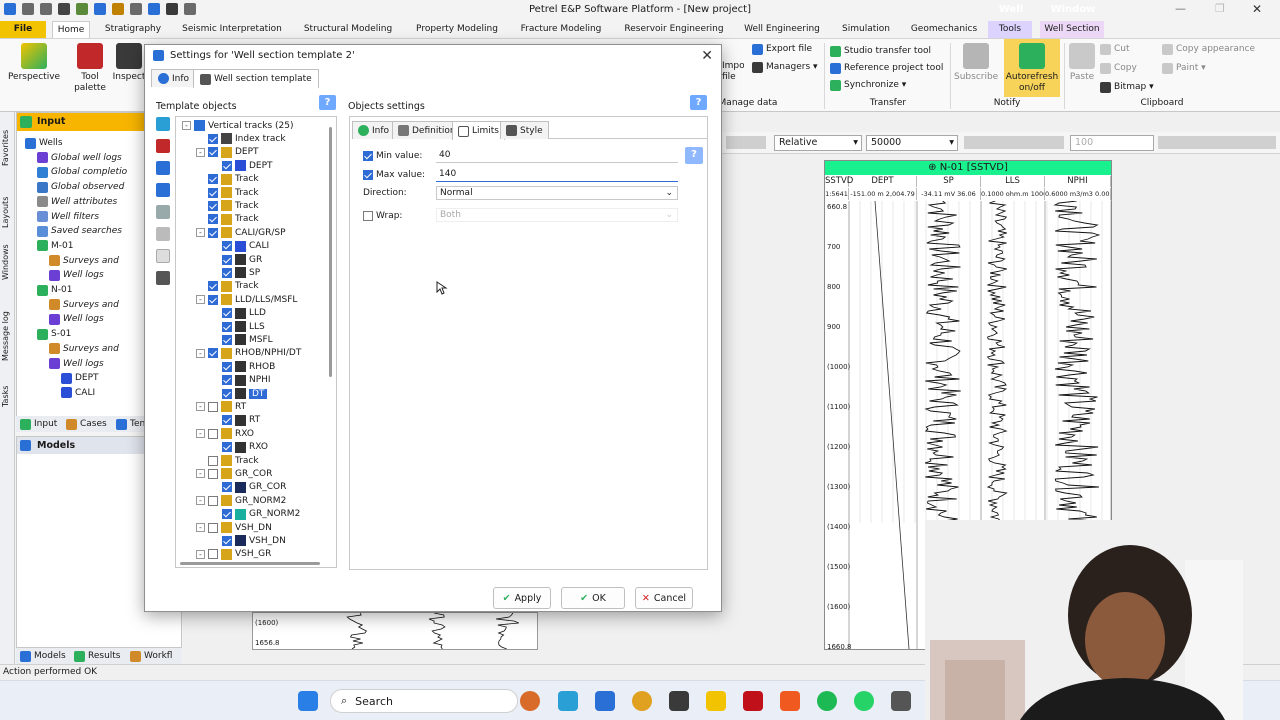 Image resolution: width=1280 pixels, height=720 pixels. I want to click on settings-tab-style: Style, so click(524, 130).